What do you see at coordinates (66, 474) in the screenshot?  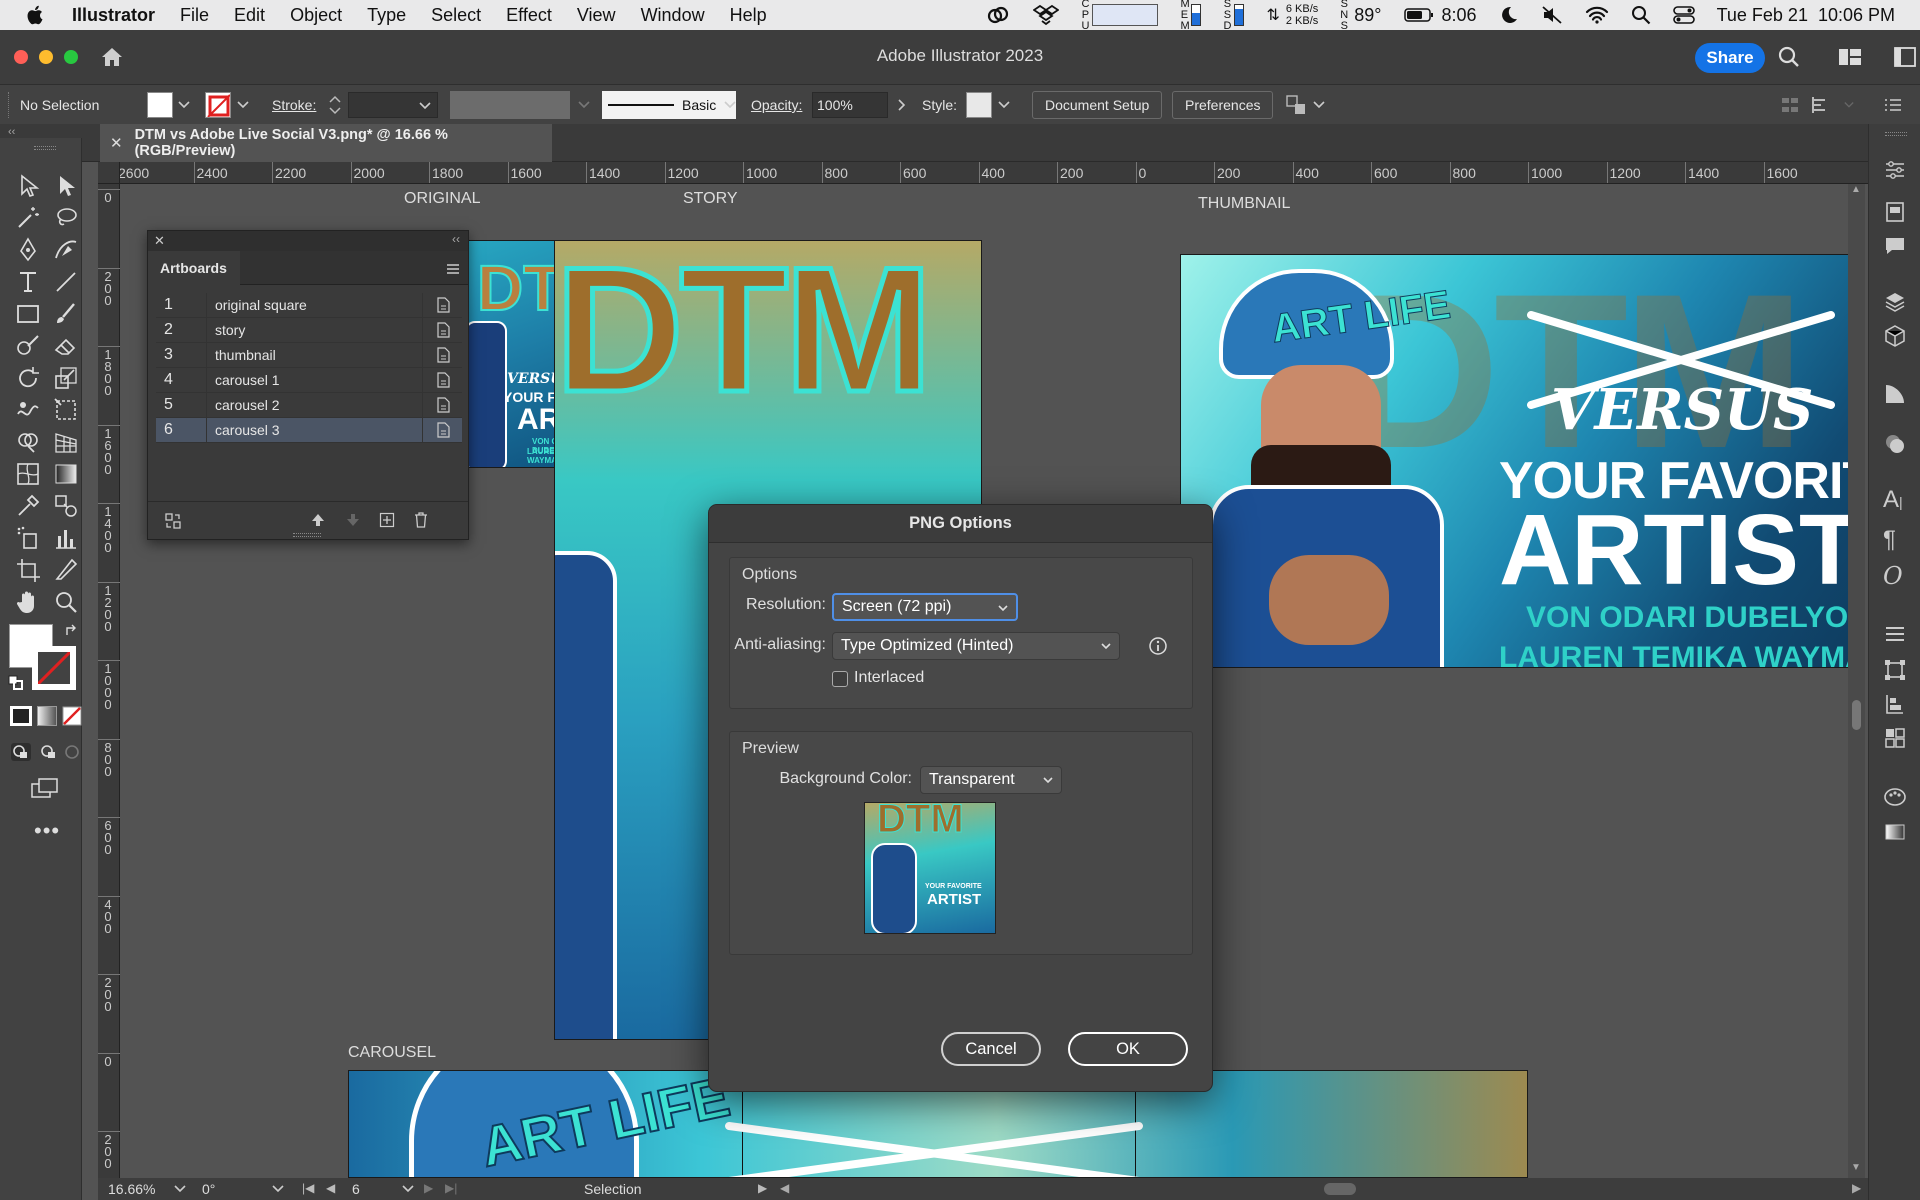 I see `gradient-tool-icon` at bounding box center [66, 474].